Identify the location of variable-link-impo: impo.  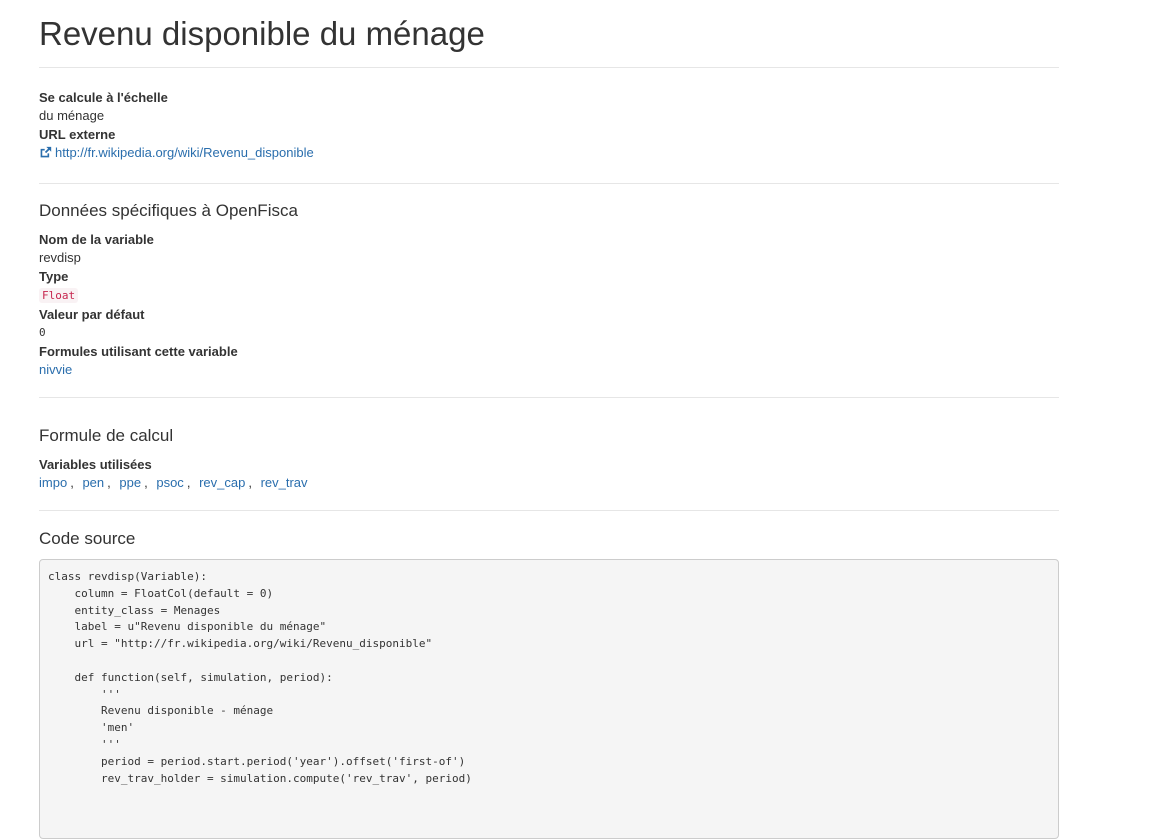
(53, 482).